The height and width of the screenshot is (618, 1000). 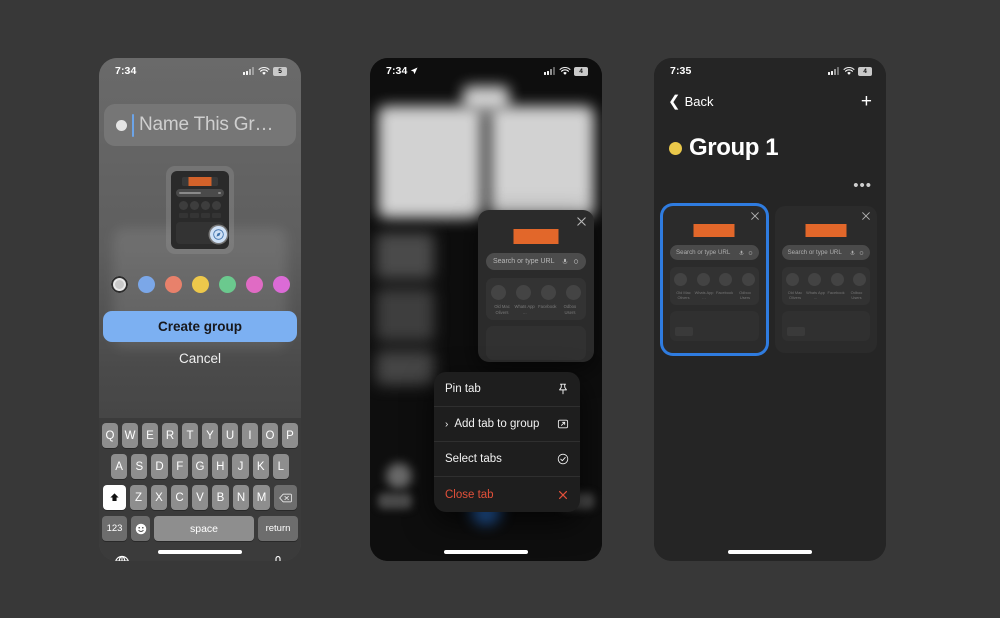 What do you see at coordinates (507, 389) in the screenshot?
I see `menu-item-pin-tab: Pin tab` at bounding box center [507, 389].